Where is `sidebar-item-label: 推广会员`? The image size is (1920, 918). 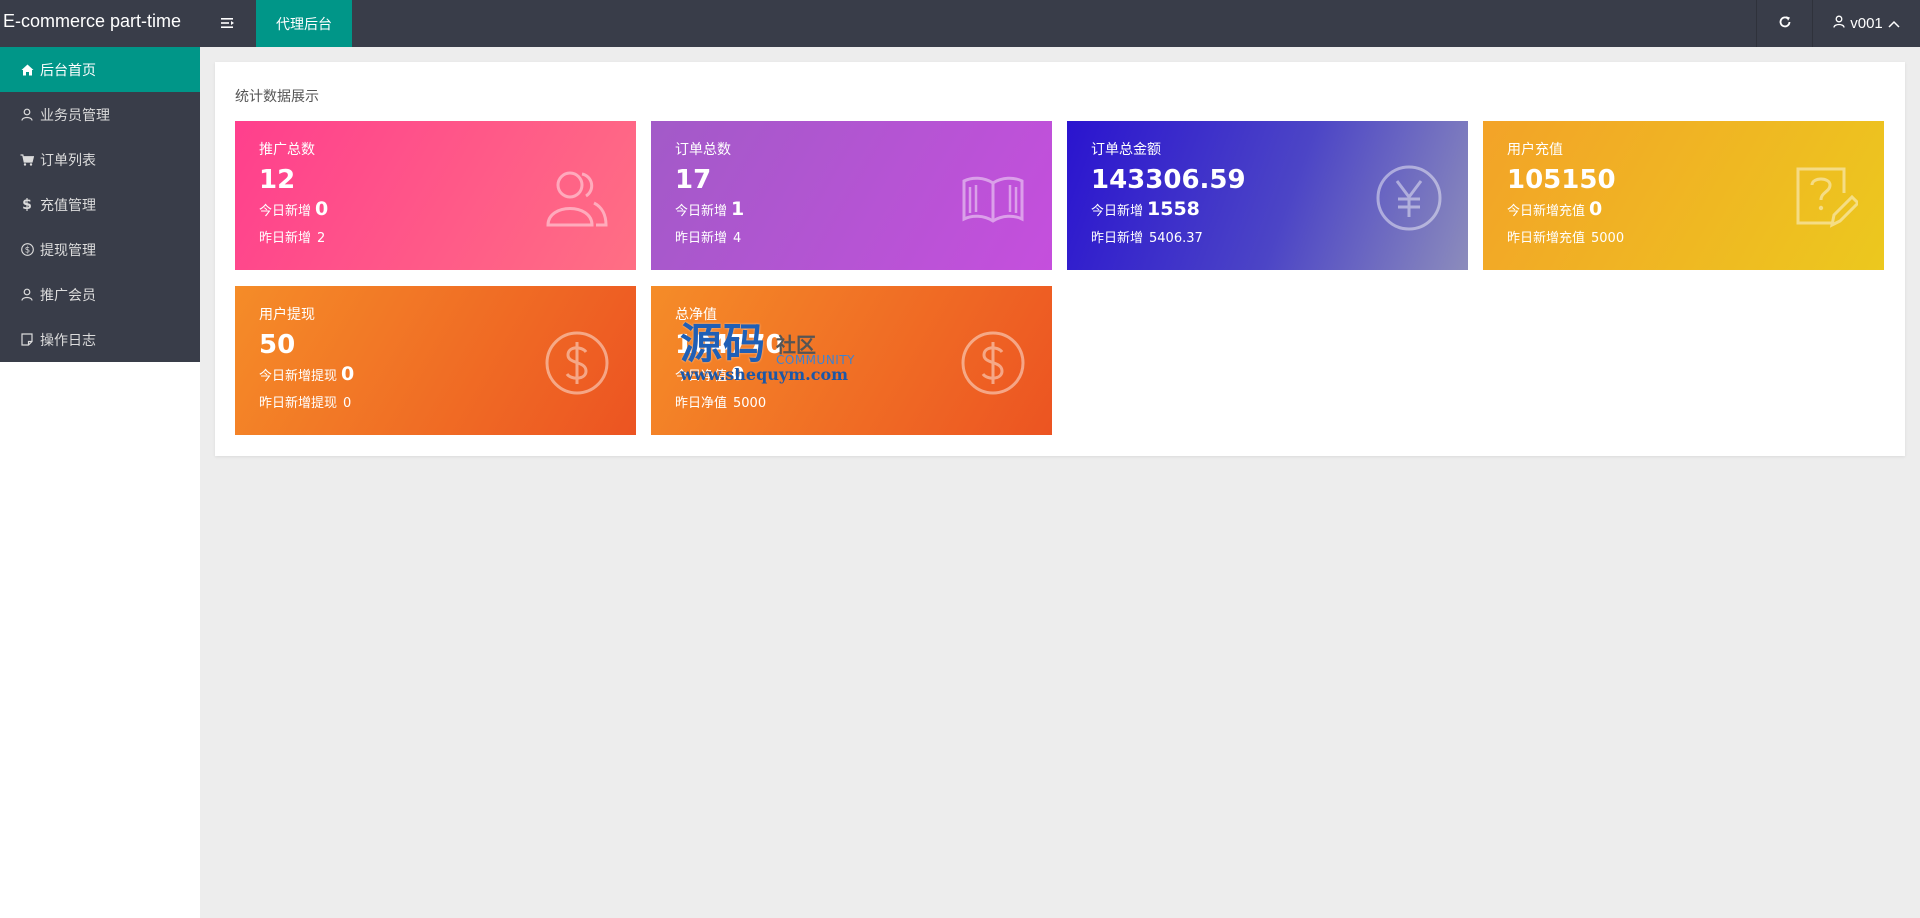
sidebar-item-label: 推广会员 is located at coordinates (68, 295).